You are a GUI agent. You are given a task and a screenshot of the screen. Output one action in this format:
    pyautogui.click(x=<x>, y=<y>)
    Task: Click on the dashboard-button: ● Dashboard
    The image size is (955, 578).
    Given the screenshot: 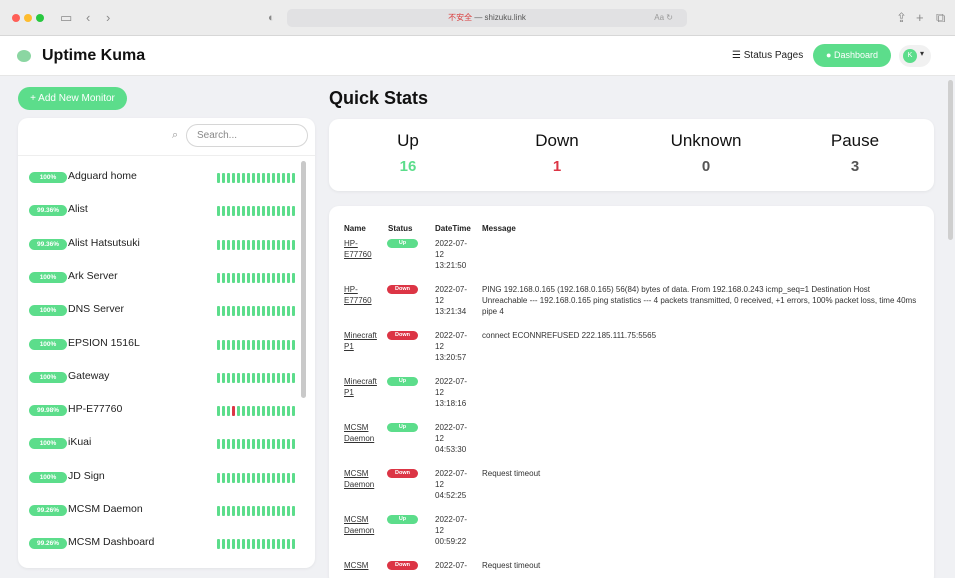 What is the action you would take?
    pyautogui.click(x=852, y=55)
    